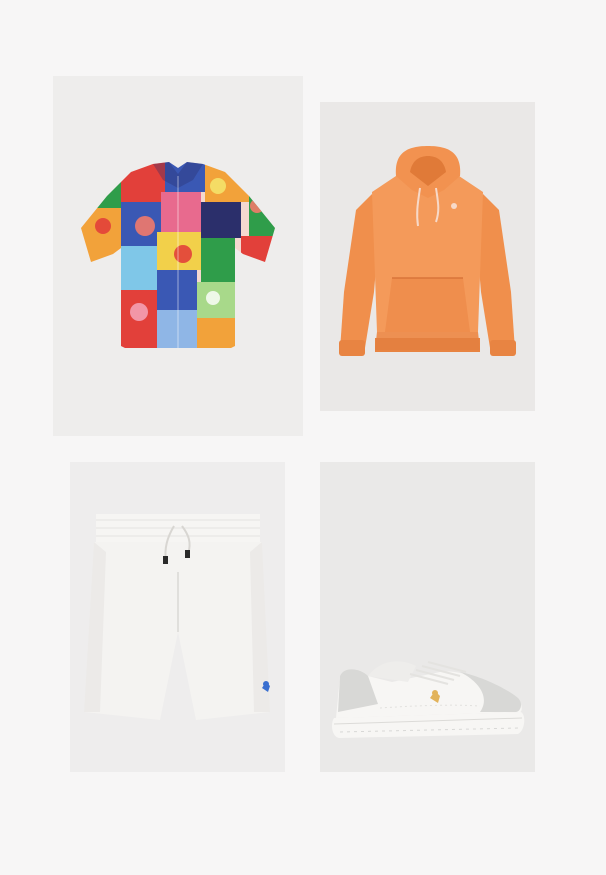  I want to click on product-tile-hoodie, so click(427, 256).